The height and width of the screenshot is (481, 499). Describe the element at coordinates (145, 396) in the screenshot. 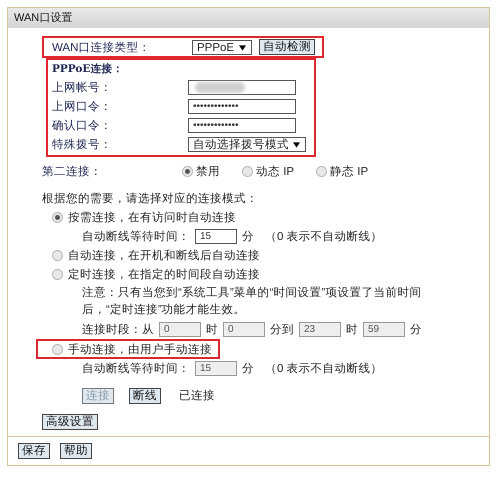

I see `connection-button: 断线` at that location.